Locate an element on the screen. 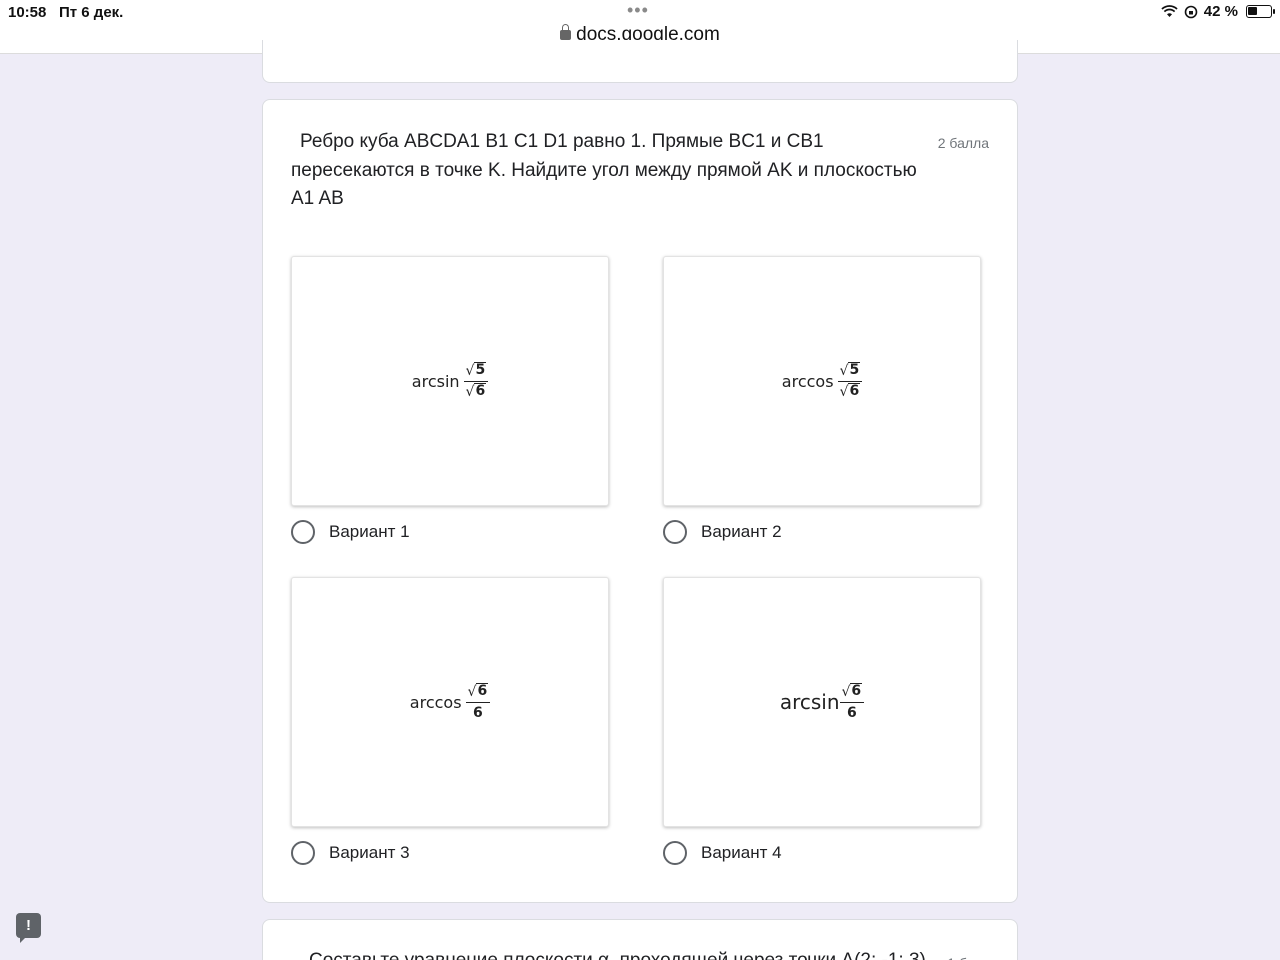 This screenshot has height=960, width=1280. lock-icon is located at coordinates (566, 32).